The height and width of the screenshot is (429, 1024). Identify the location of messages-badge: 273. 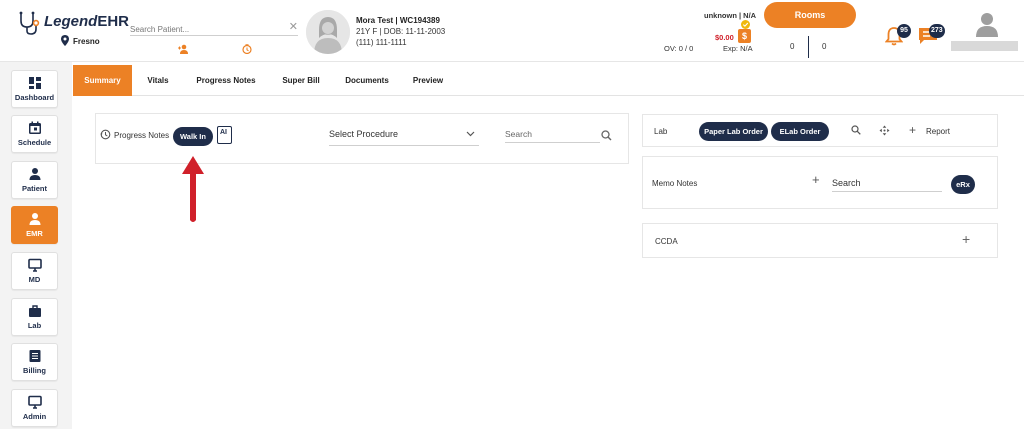
(937, 31).